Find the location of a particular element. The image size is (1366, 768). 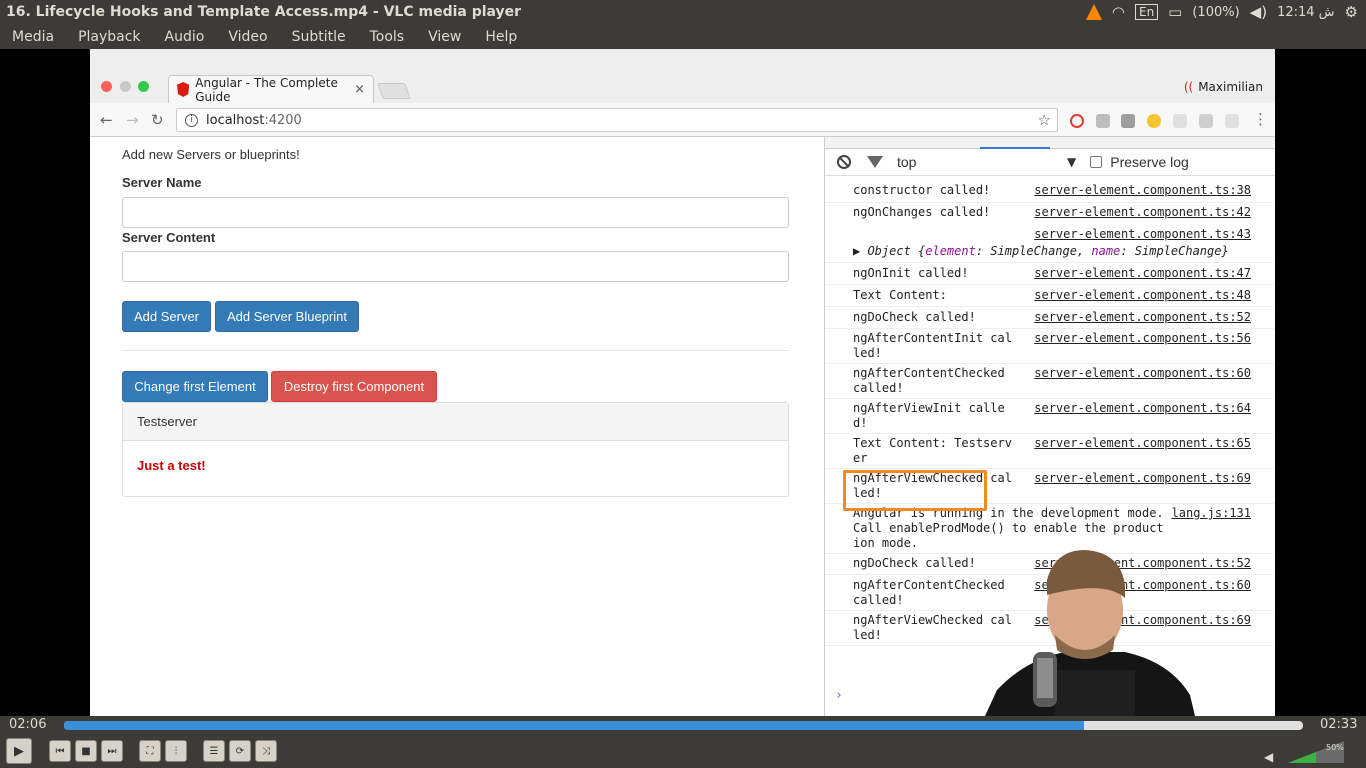

clock: 12:14 ش is located at coordinates (1305, 12).